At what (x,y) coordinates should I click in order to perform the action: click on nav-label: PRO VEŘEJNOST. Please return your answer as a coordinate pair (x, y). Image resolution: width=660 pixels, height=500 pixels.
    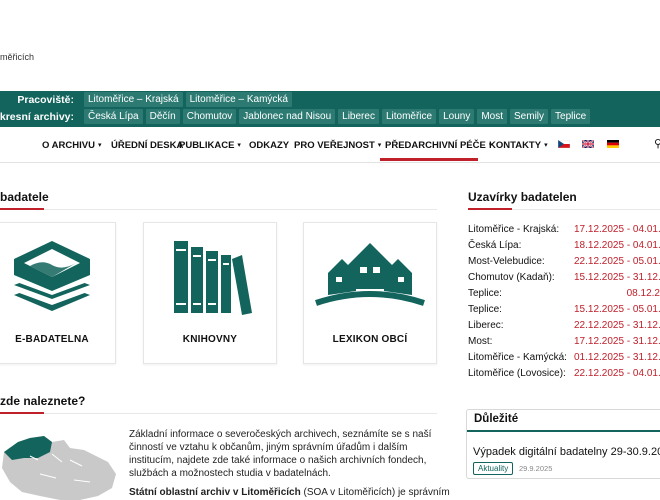
    Looking at the image, I should click on (334, 145).